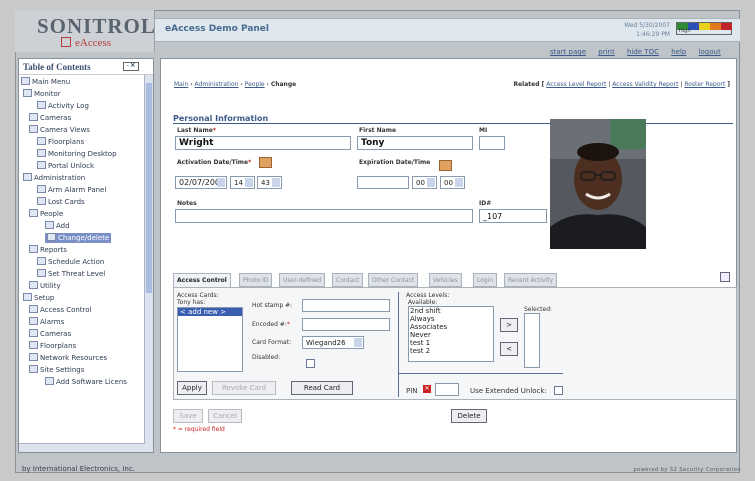 This screenshot has width=755, height=481. I want to click on cancel-button: Cancel, so click(225, 416).